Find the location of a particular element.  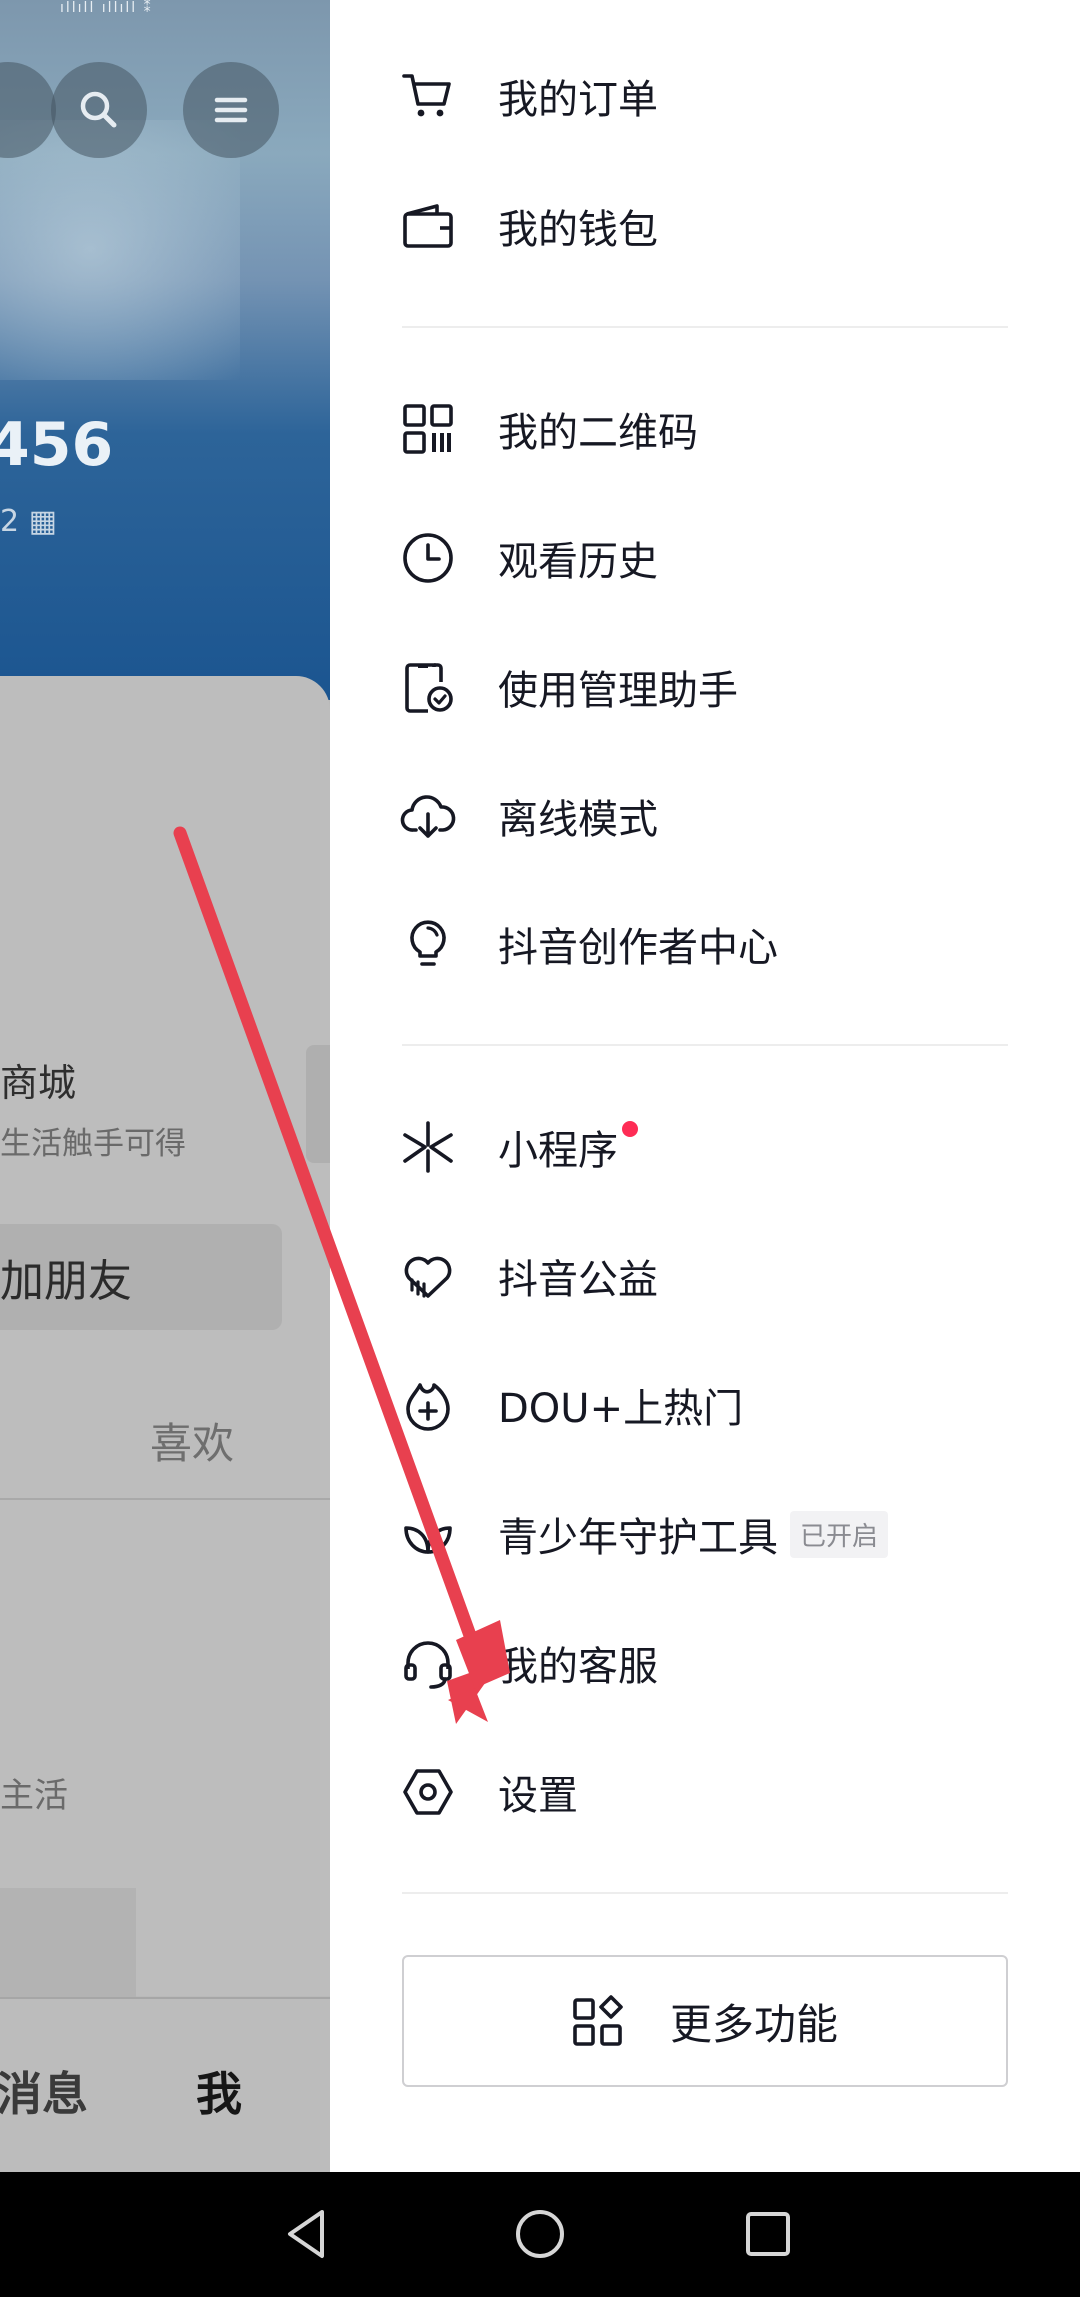

flame-plus-icon is located at coordinates (428, 1405).